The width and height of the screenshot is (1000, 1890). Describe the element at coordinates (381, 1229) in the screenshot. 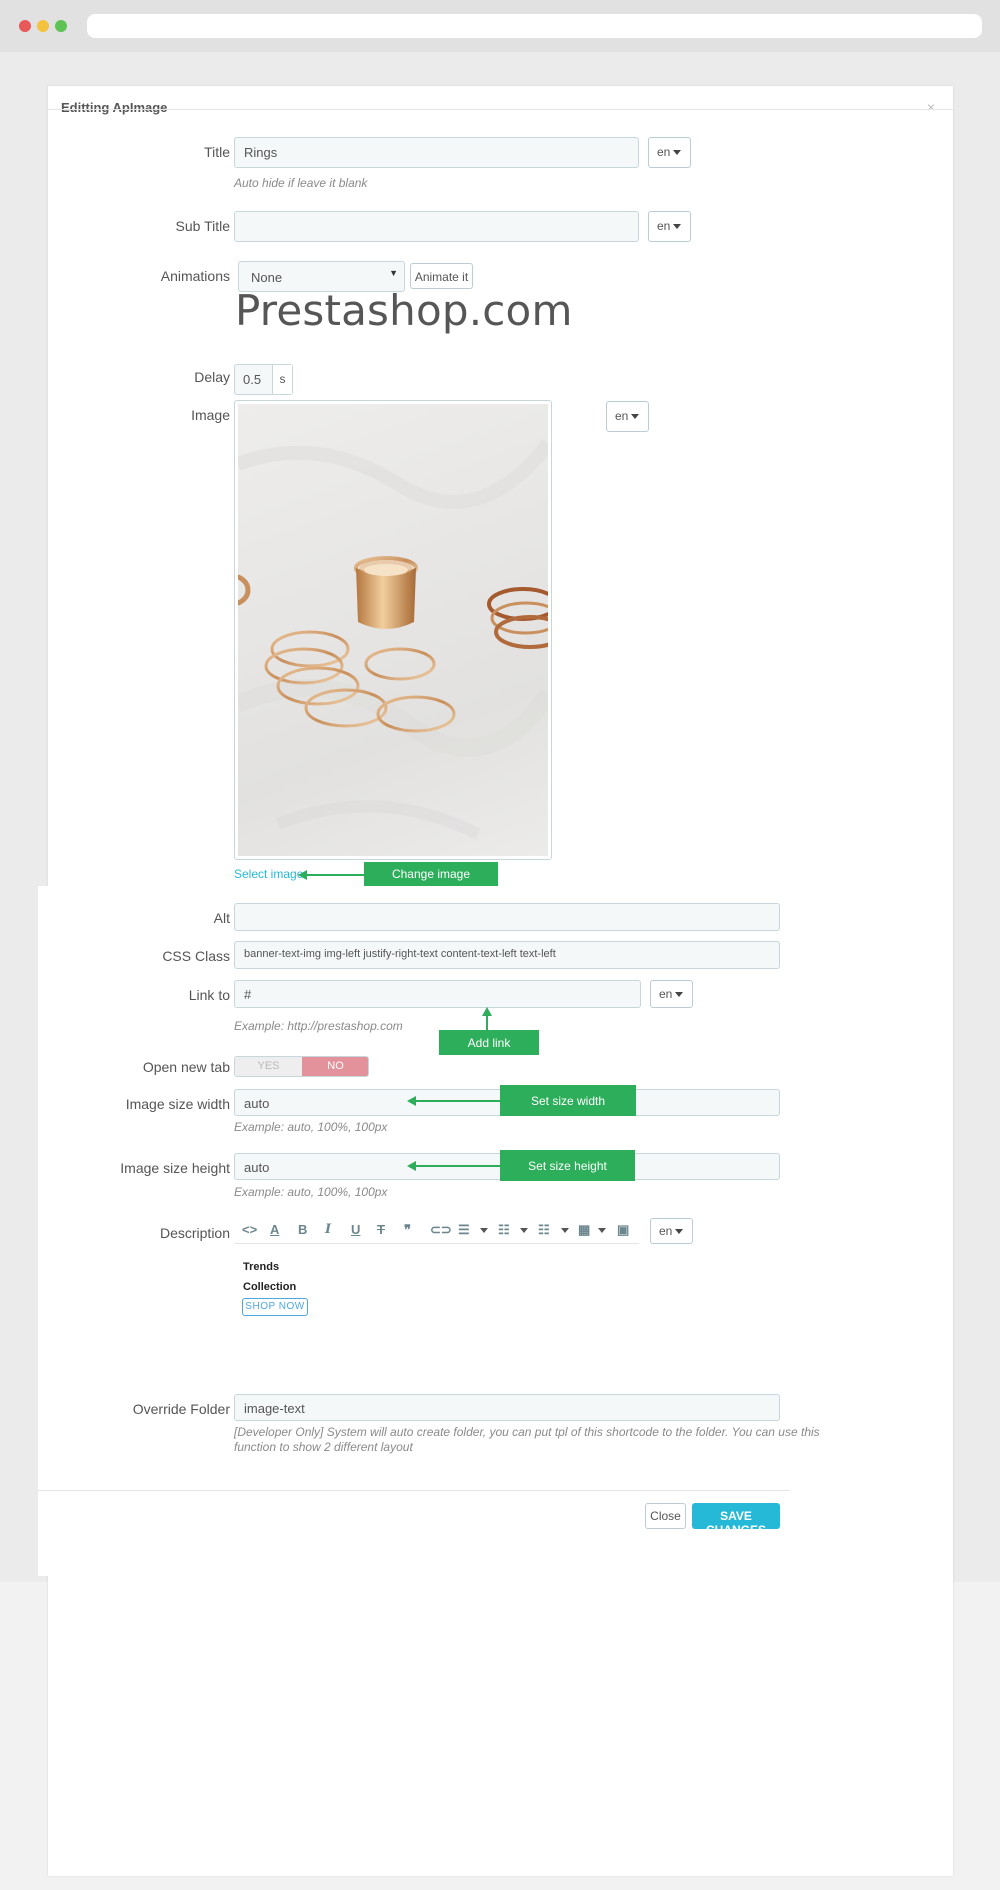

I see `strikethrough-icon: T` at that location.